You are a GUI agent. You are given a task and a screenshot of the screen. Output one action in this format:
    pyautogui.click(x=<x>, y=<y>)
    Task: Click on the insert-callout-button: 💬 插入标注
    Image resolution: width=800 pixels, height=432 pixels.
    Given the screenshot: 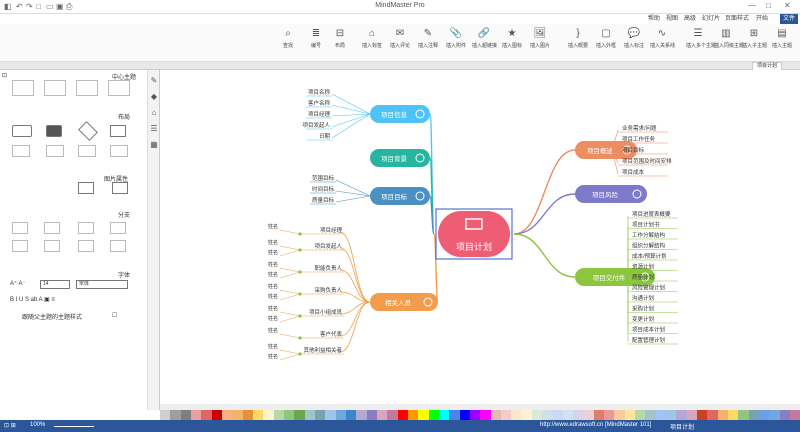 What is the action you would take?
    pyautogui.click(x=634, y=42)
    